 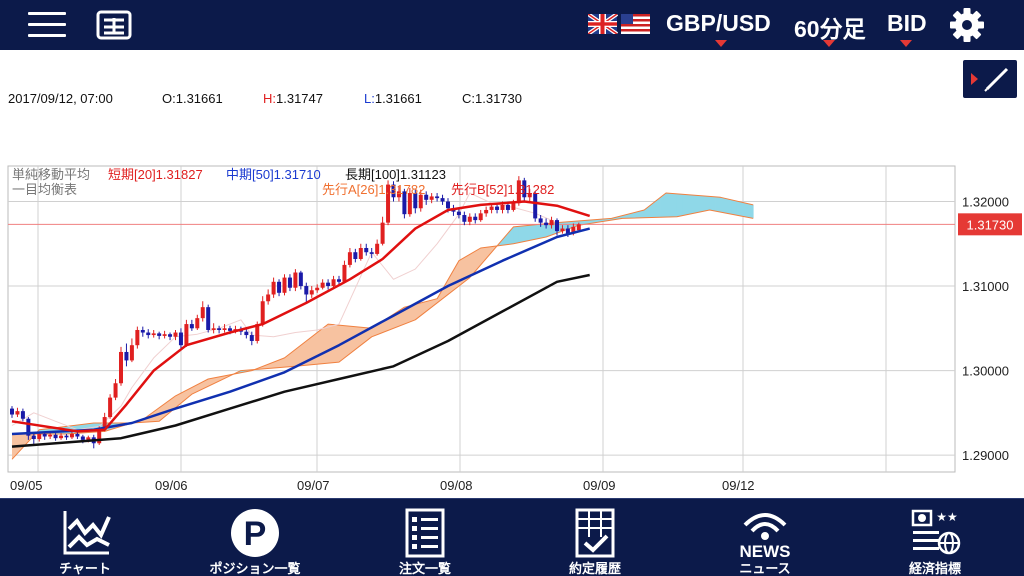 I want to click on open-label: O:, so click(x=169, y=98).